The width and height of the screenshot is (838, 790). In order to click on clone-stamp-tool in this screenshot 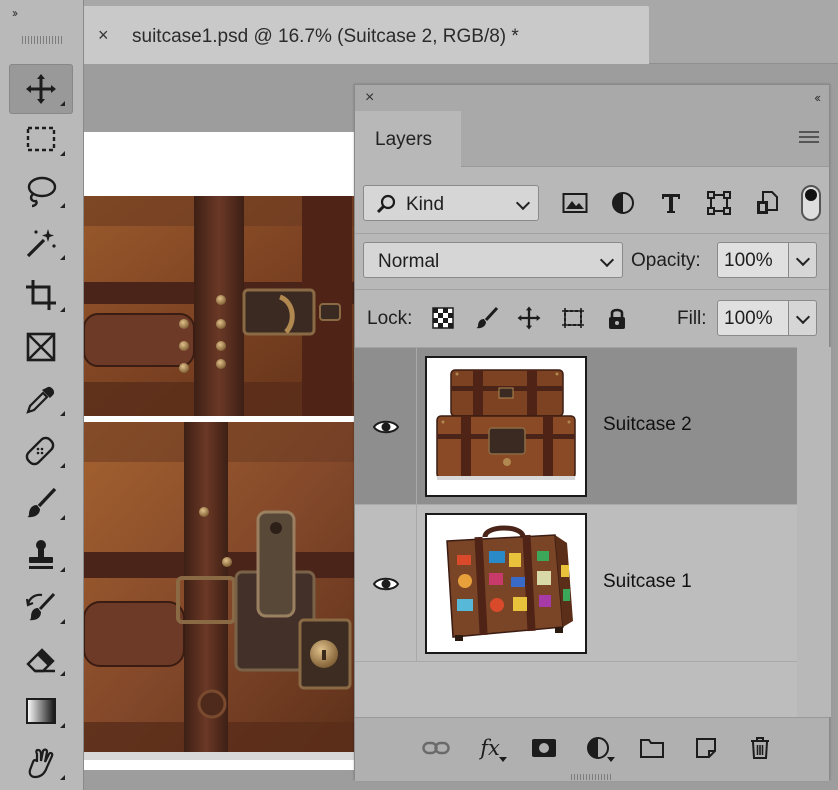, I will do `click(41, 555)`.